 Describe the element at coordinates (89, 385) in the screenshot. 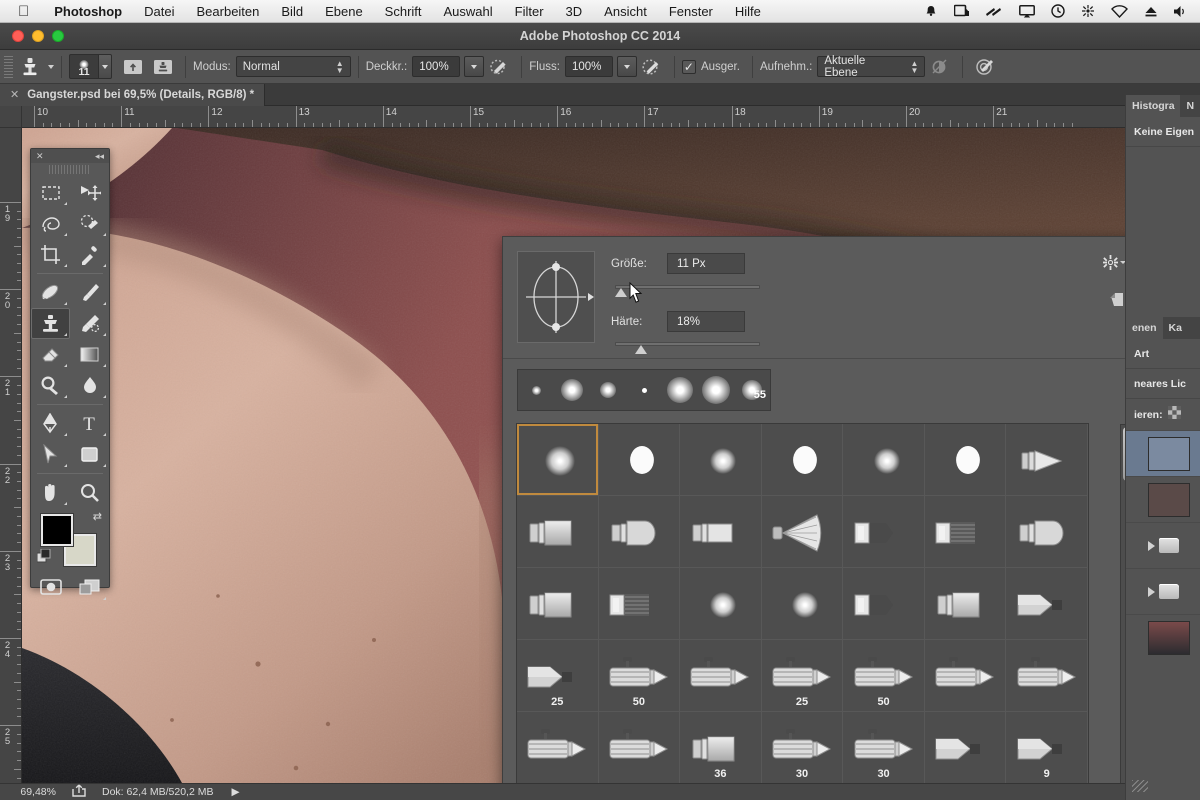

I see `tool-blur-tool` at that location.